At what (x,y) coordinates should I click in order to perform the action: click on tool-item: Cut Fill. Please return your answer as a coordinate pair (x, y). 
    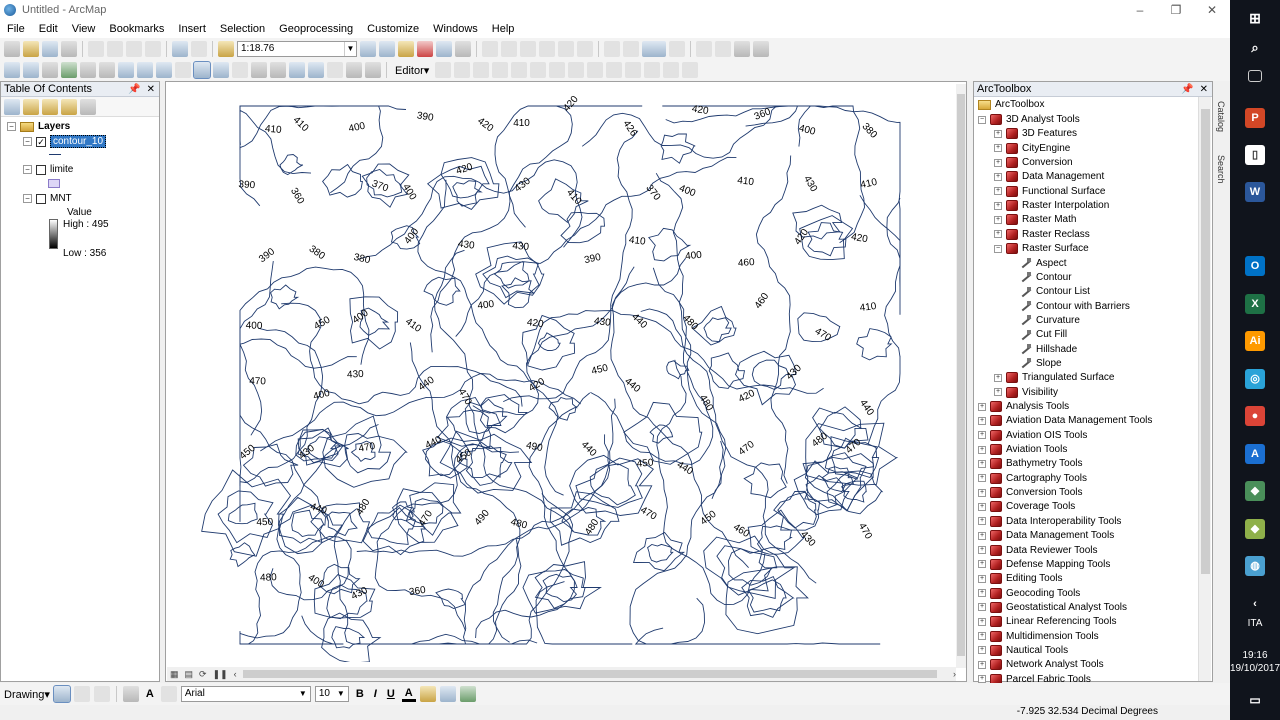
    Looking at the image, I should click on (1043, 334).